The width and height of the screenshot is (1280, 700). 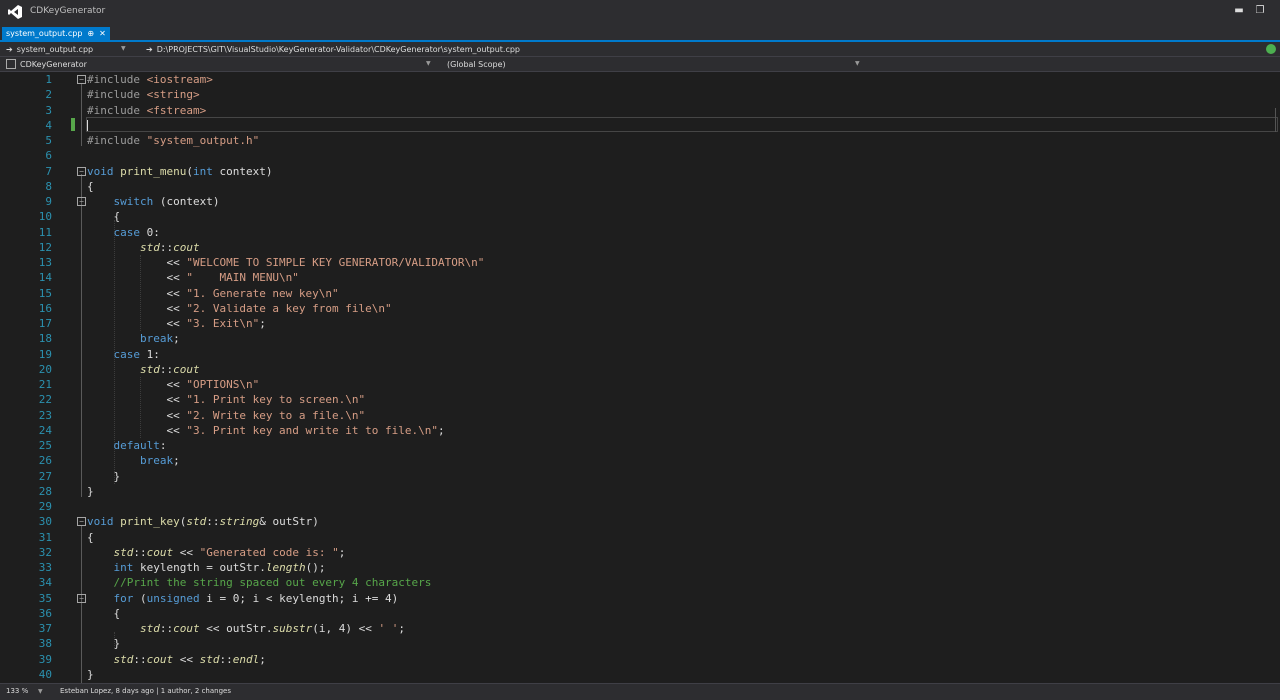 What do you see at coordinates (640, 643) in the screenshot?
I see `code-line: 38 }` at bounding box center [640, 643].